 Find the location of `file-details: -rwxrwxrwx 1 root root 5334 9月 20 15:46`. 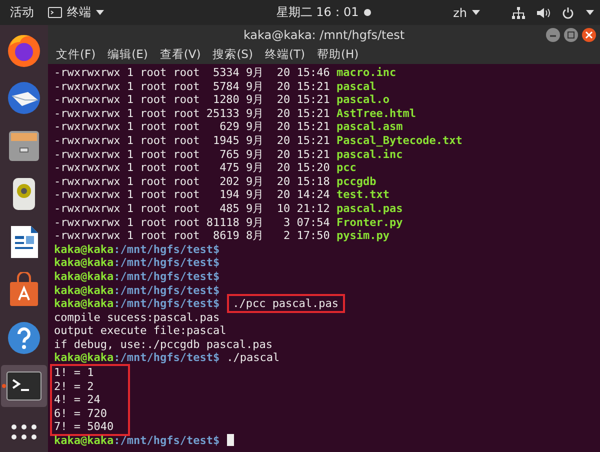

file-details: -rwxrwxrwx 1 root root 5334 9月 20 15:46 is located at coordinates (192, 72).